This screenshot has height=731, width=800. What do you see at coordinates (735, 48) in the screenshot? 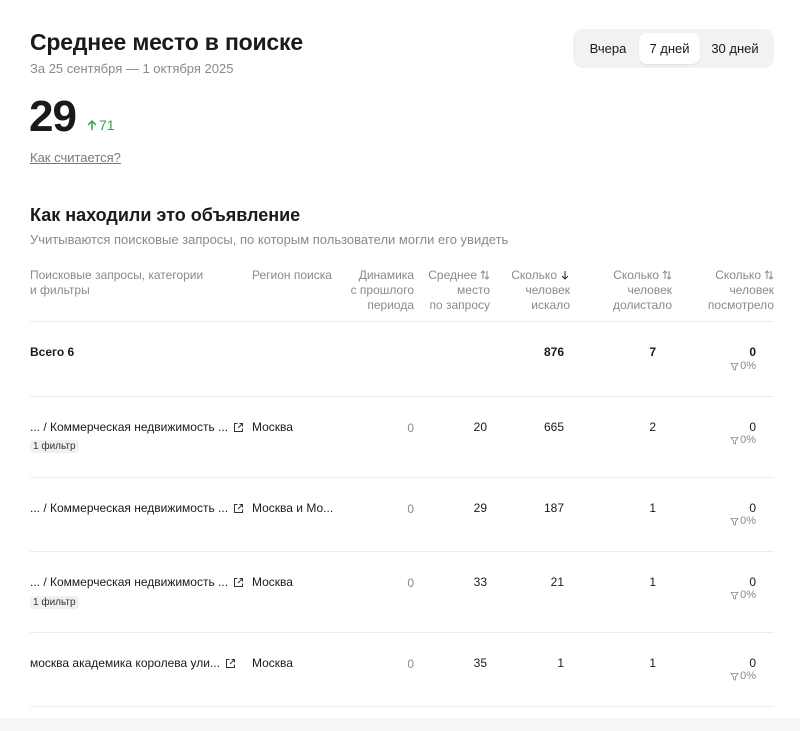
I see `period-30-days-button: 30 дней` at bounding box center [735, 48].